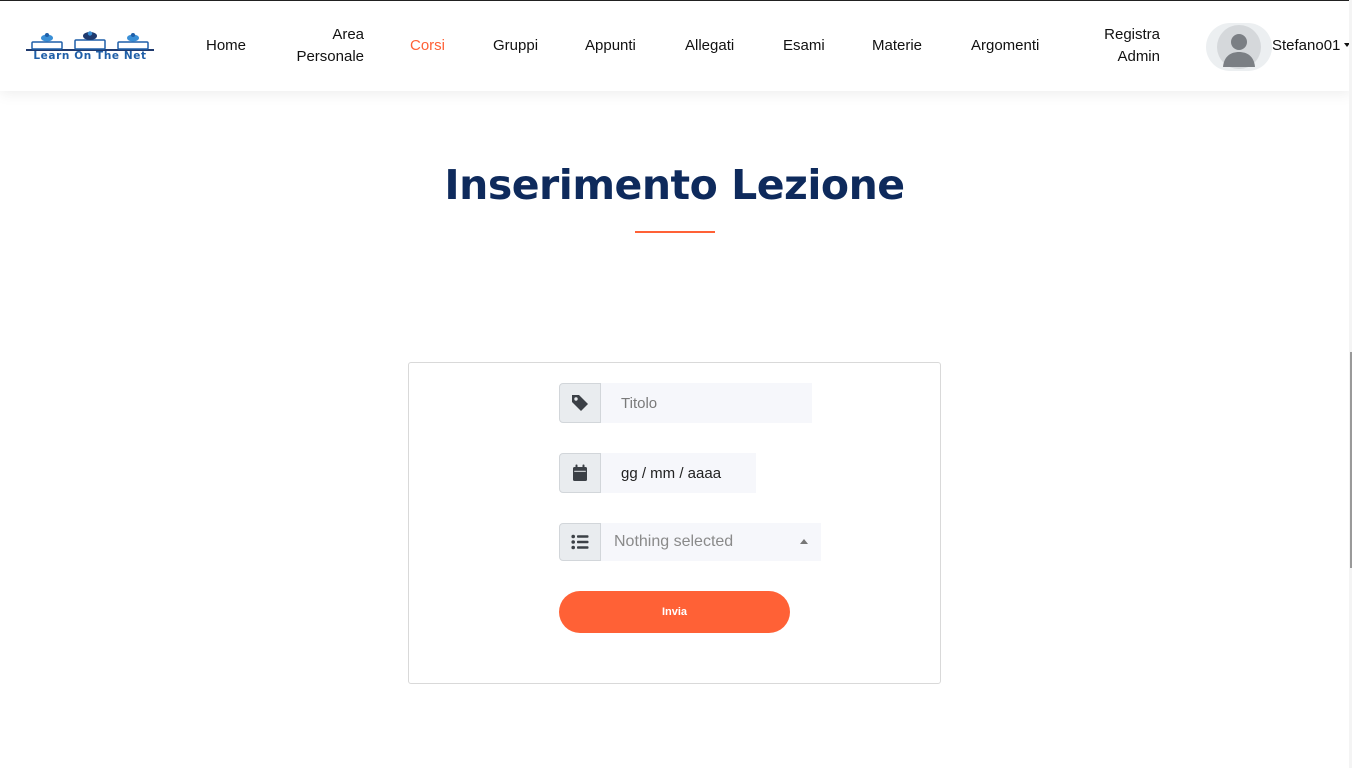 The height and width of the screenshot is (768, 1352). I want to click on nav-home: Home, so click(226, 46).